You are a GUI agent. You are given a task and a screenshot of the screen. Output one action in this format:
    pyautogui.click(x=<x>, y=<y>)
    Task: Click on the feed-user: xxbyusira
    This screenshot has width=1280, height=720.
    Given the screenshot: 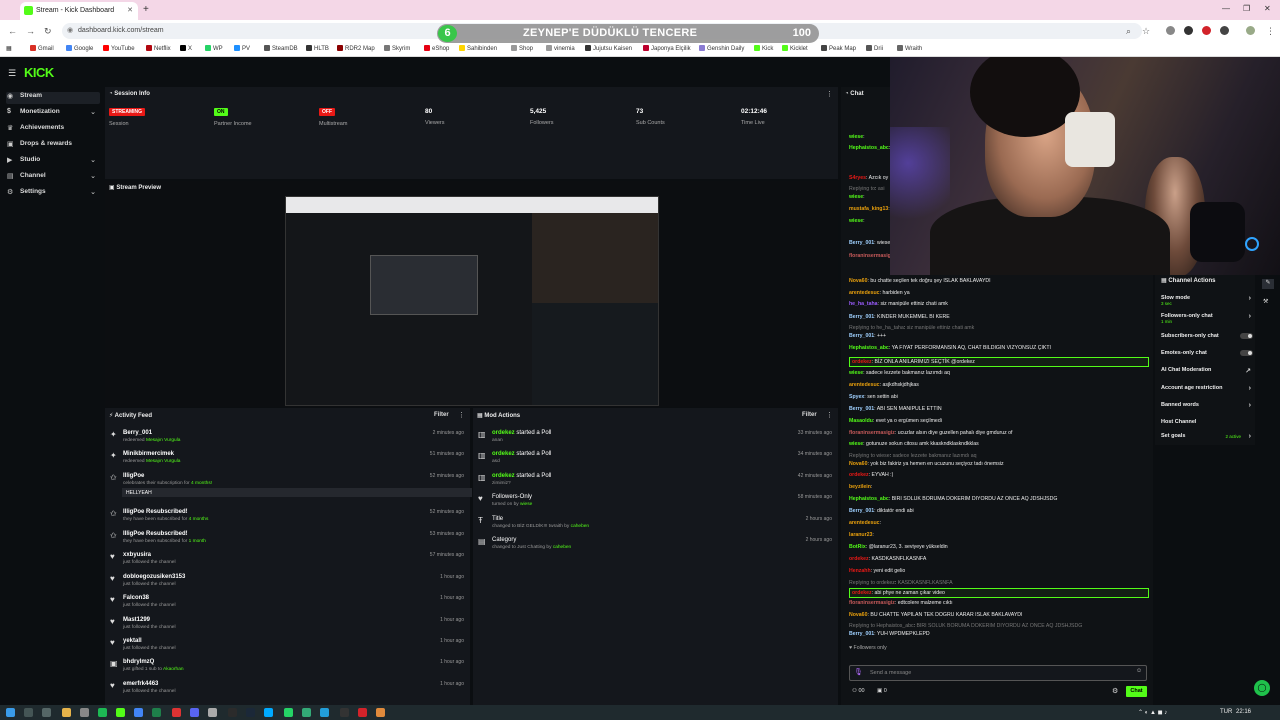 What is the action you would take?
    pyautogui.click(x=137, y=555)
    